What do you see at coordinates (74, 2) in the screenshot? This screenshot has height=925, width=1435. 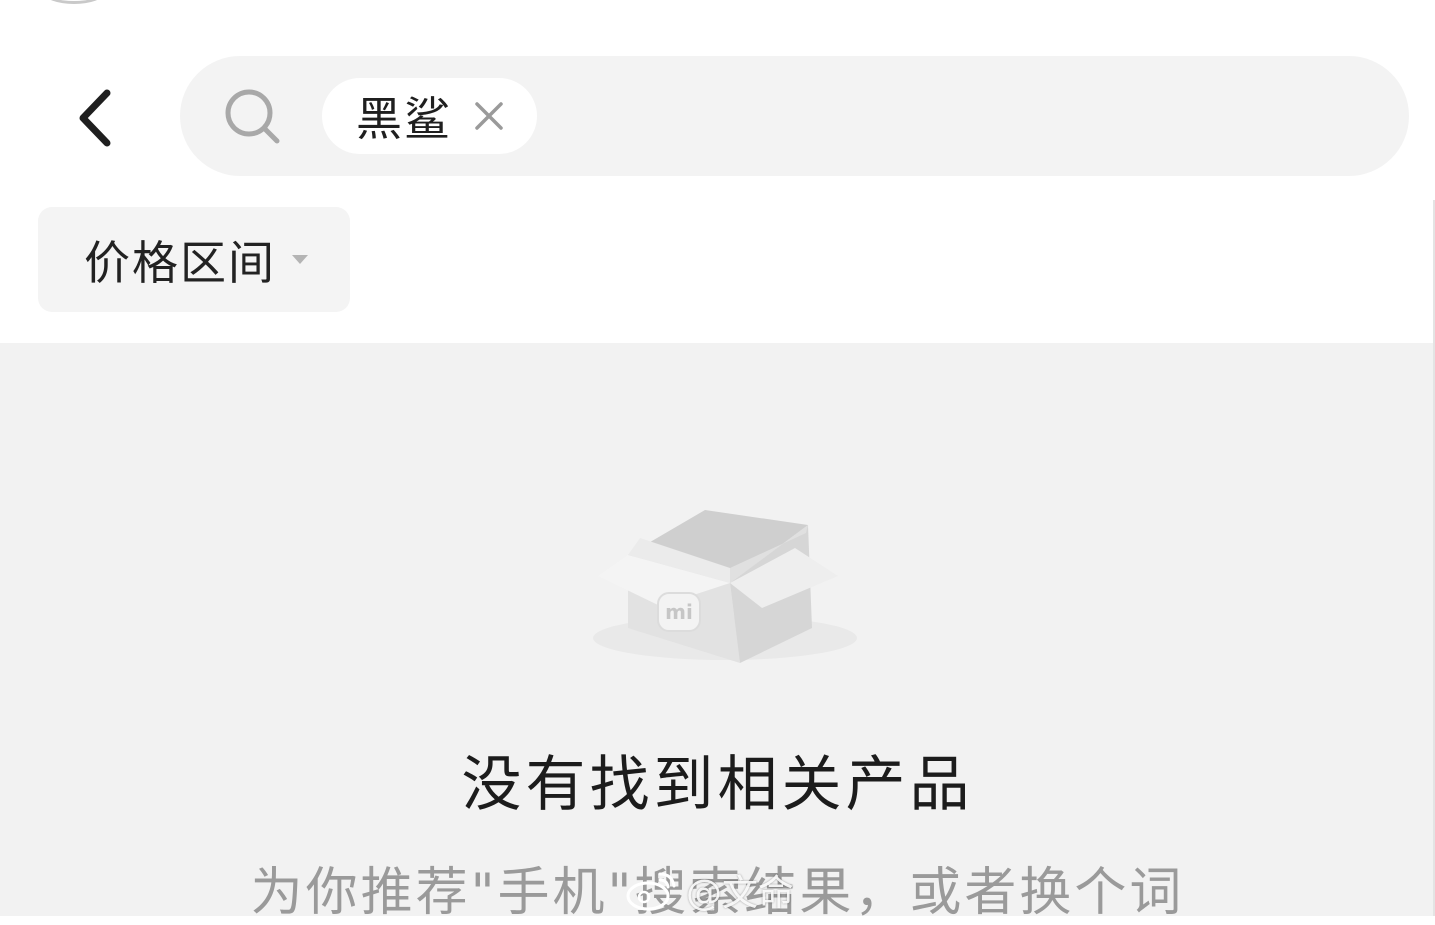 I see `status-bar-fragment` at bounding box center [74, 2].